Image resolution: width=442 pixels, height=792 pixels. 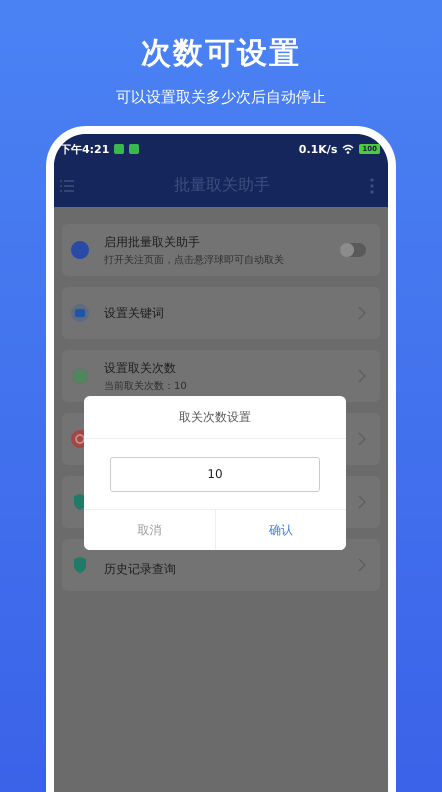 I want to click on dialog-title: 取关次数设置, so click(x=215, y=417).